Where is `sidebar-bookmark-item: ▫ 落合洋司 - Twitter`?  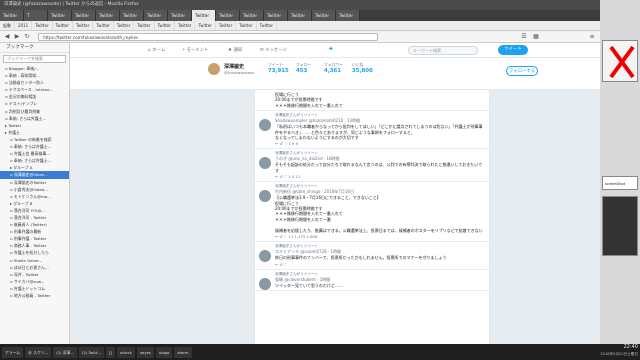 sidebar-bookmark-item: ▫ 落合洋司 - Twitter is located at coordinates (34, 217).